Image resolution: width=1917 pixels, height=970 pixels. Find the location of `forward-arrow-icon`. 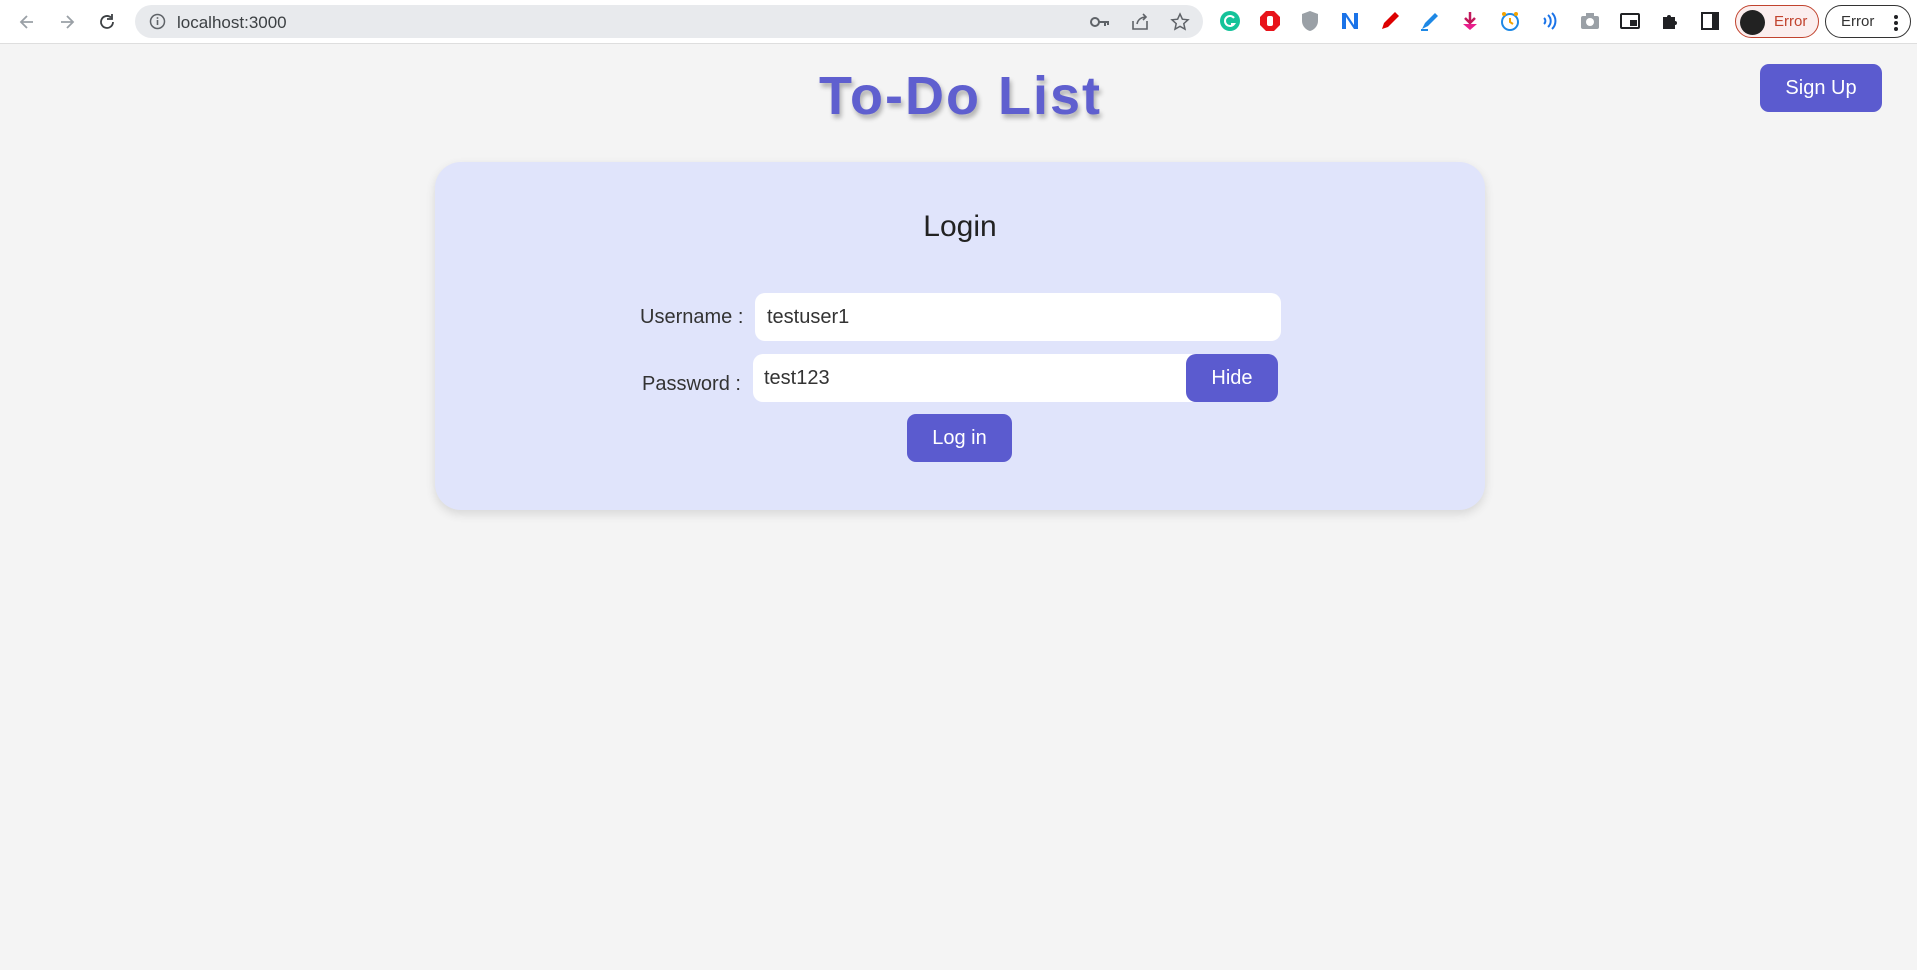

forward-arrow-icon is located at coordinates (68, 22).